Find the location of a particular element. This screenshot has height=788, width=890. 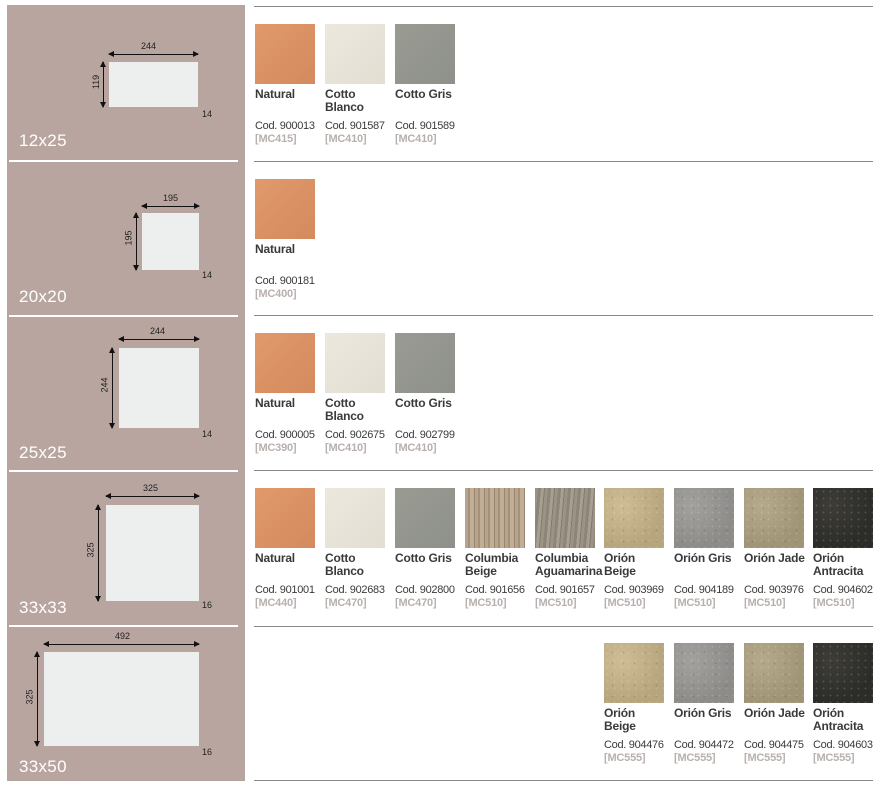

product-code: Cod. 904472 is located at coordinates (704, 745).